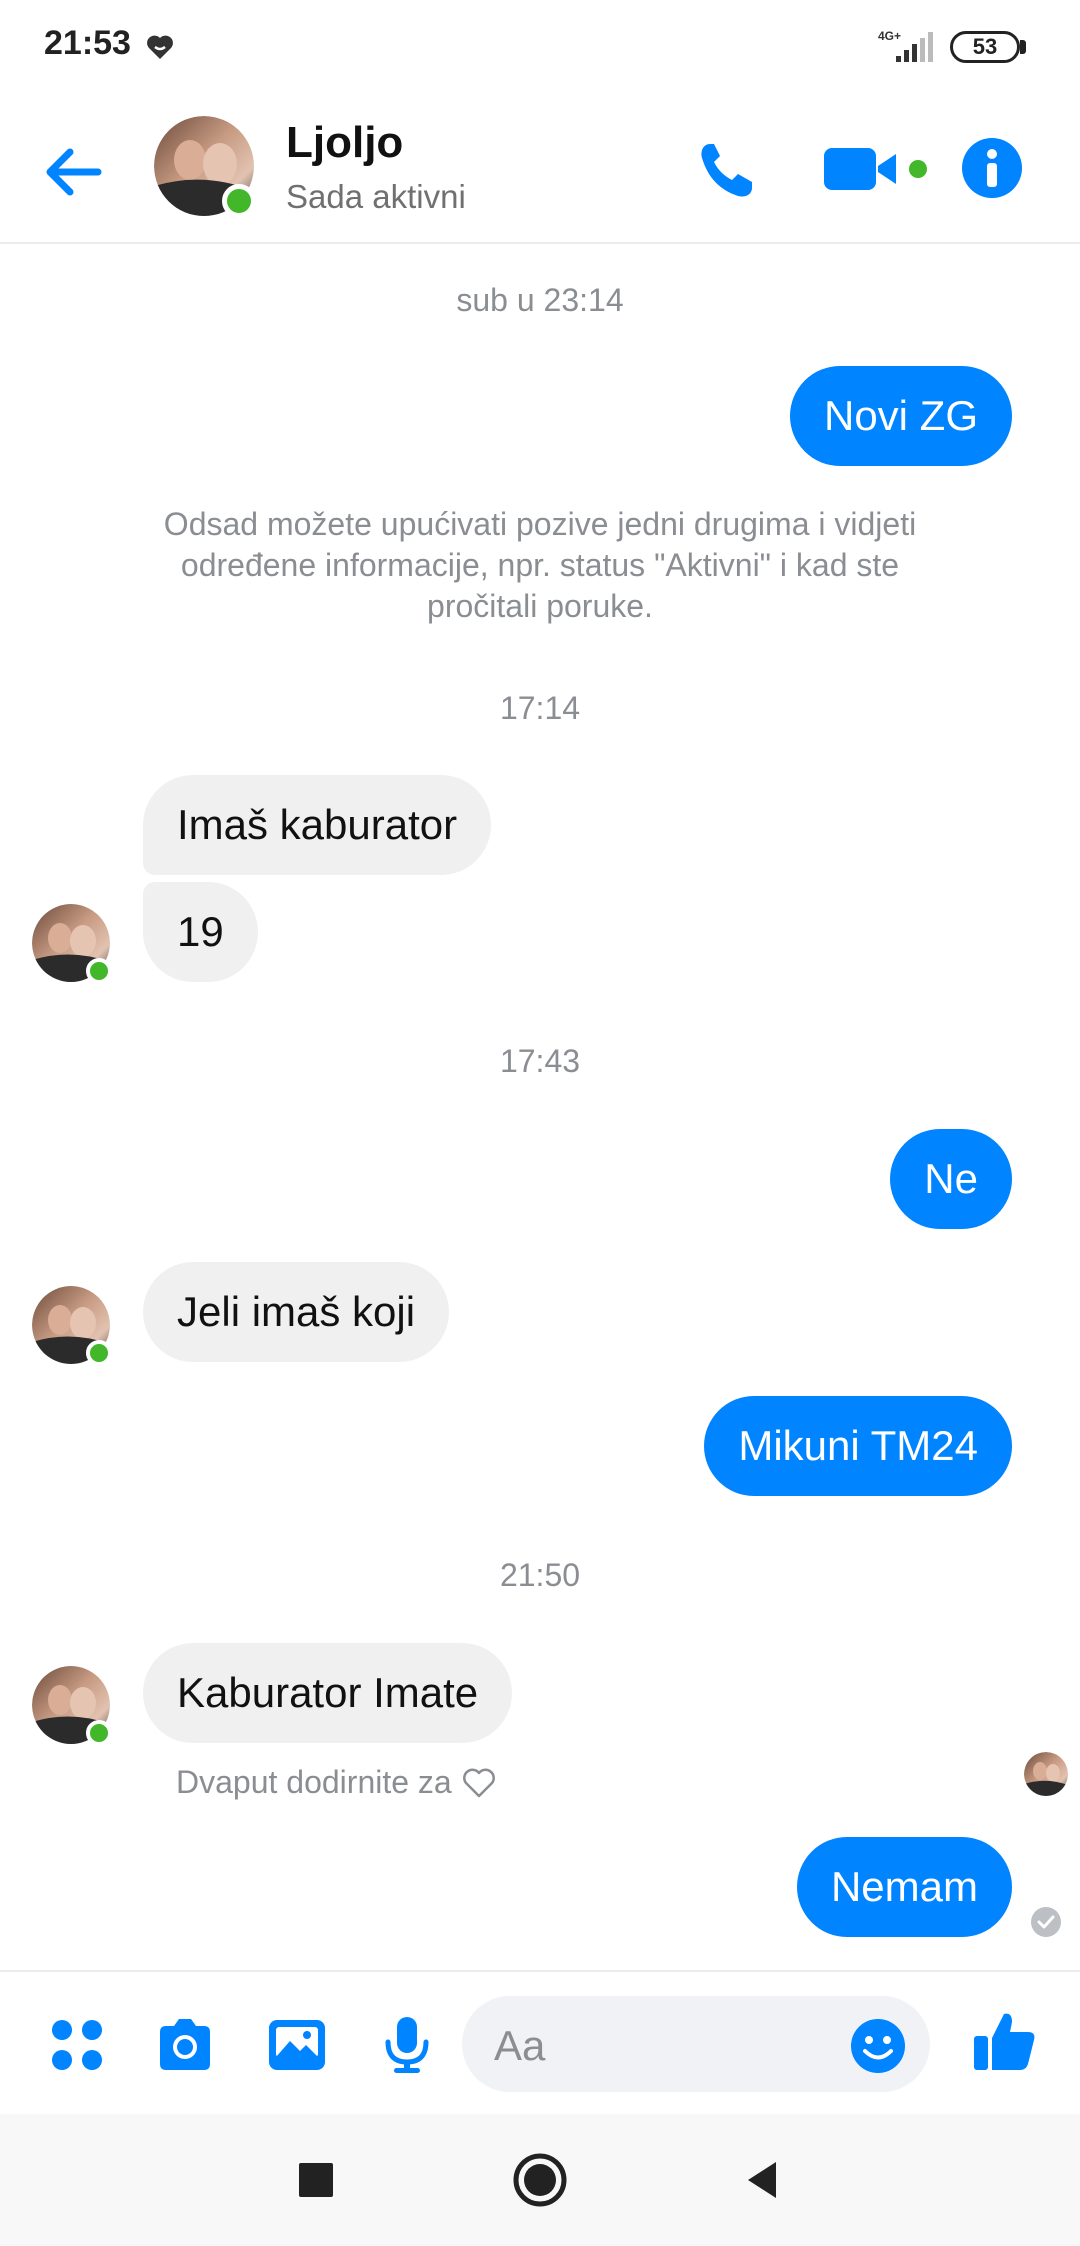 This screenshot has height=2246, width=1080. I want to click on timestamp: 17:14, so click(540, 708).